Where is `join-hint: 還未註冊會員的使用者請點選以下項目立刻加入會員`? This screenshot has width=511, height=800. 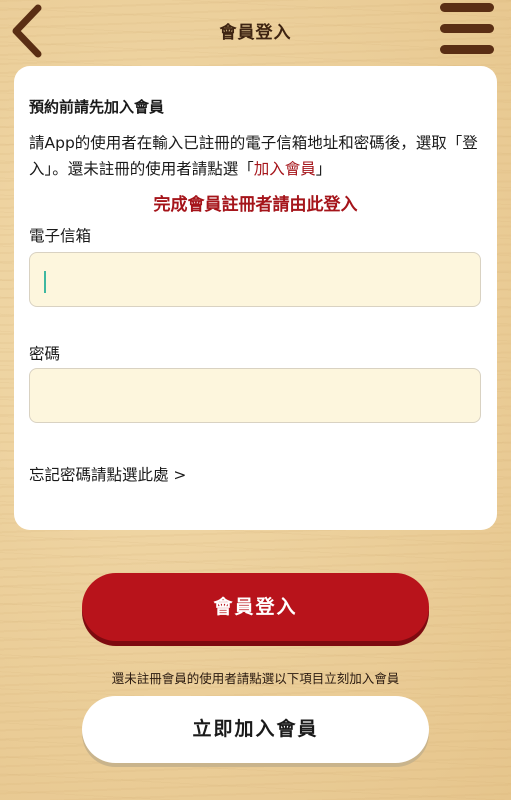
join-hint: 還未註冊會員的使用者請點選以下項目立刻加入會員 is located at coordinates (255, 678).